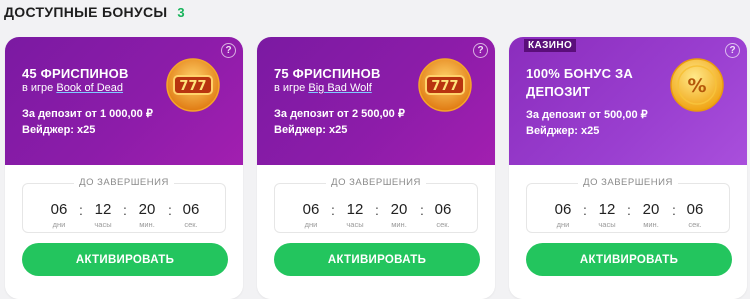 The image size is (750, 299). Describe the element at coordinates (75, 73) in the screenshot. I see `bonus-title: 45 ФРИСПИНОВ` at that location.